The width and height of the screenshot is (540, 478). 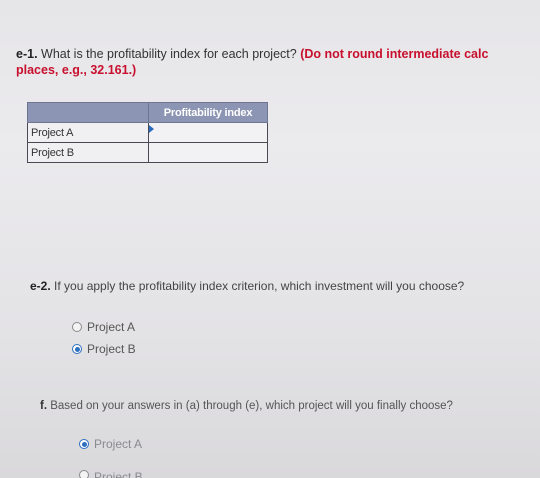 I want to click on question-e2-number: e-2., so click(x=40, y=286).